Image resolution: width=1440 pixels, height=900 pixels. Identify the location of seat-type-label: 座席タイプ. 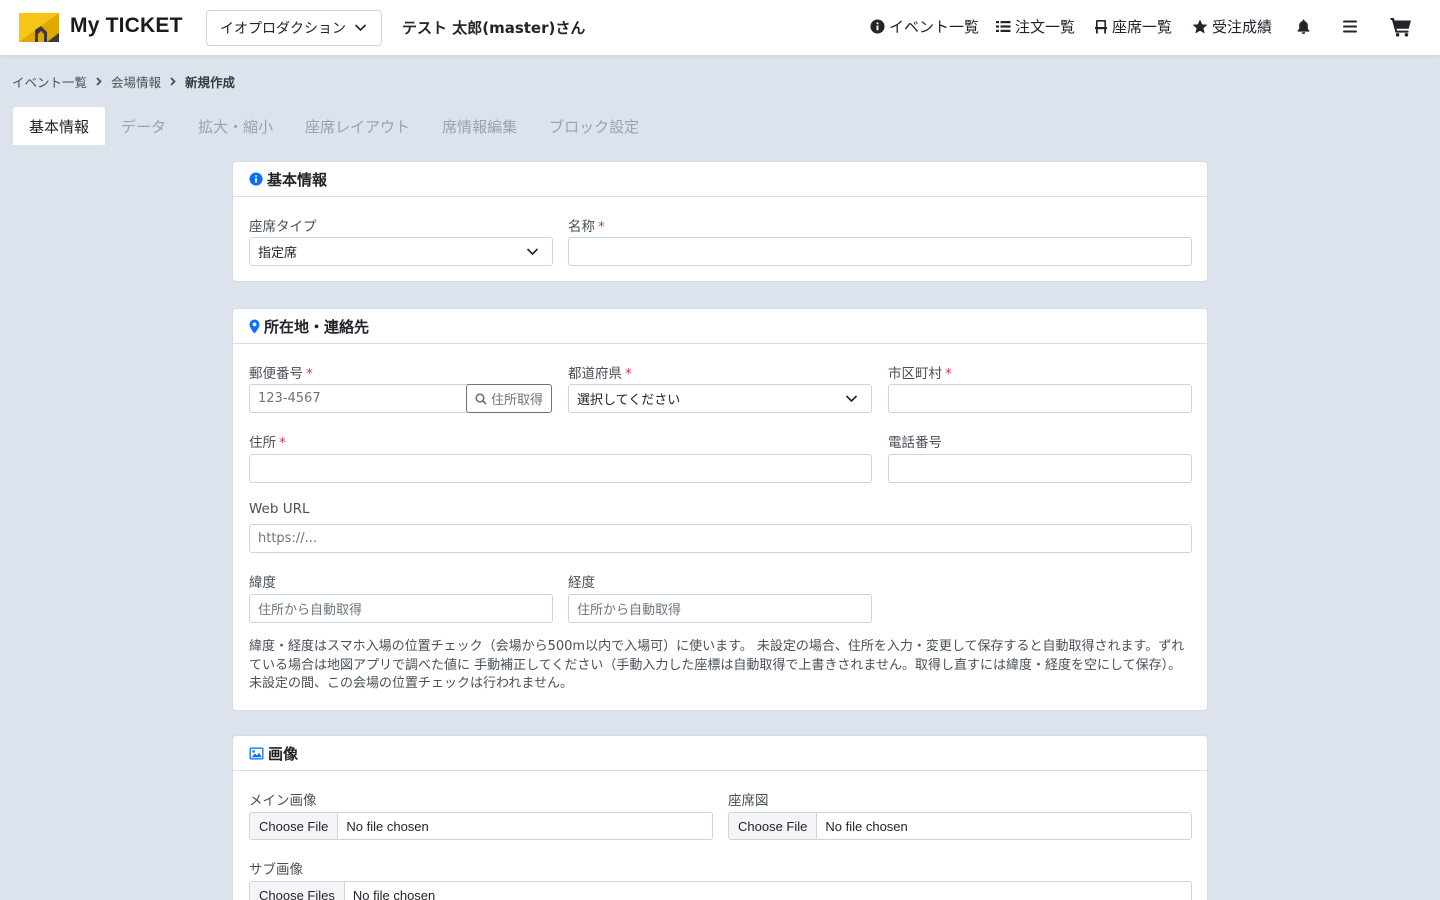
(283, 227).